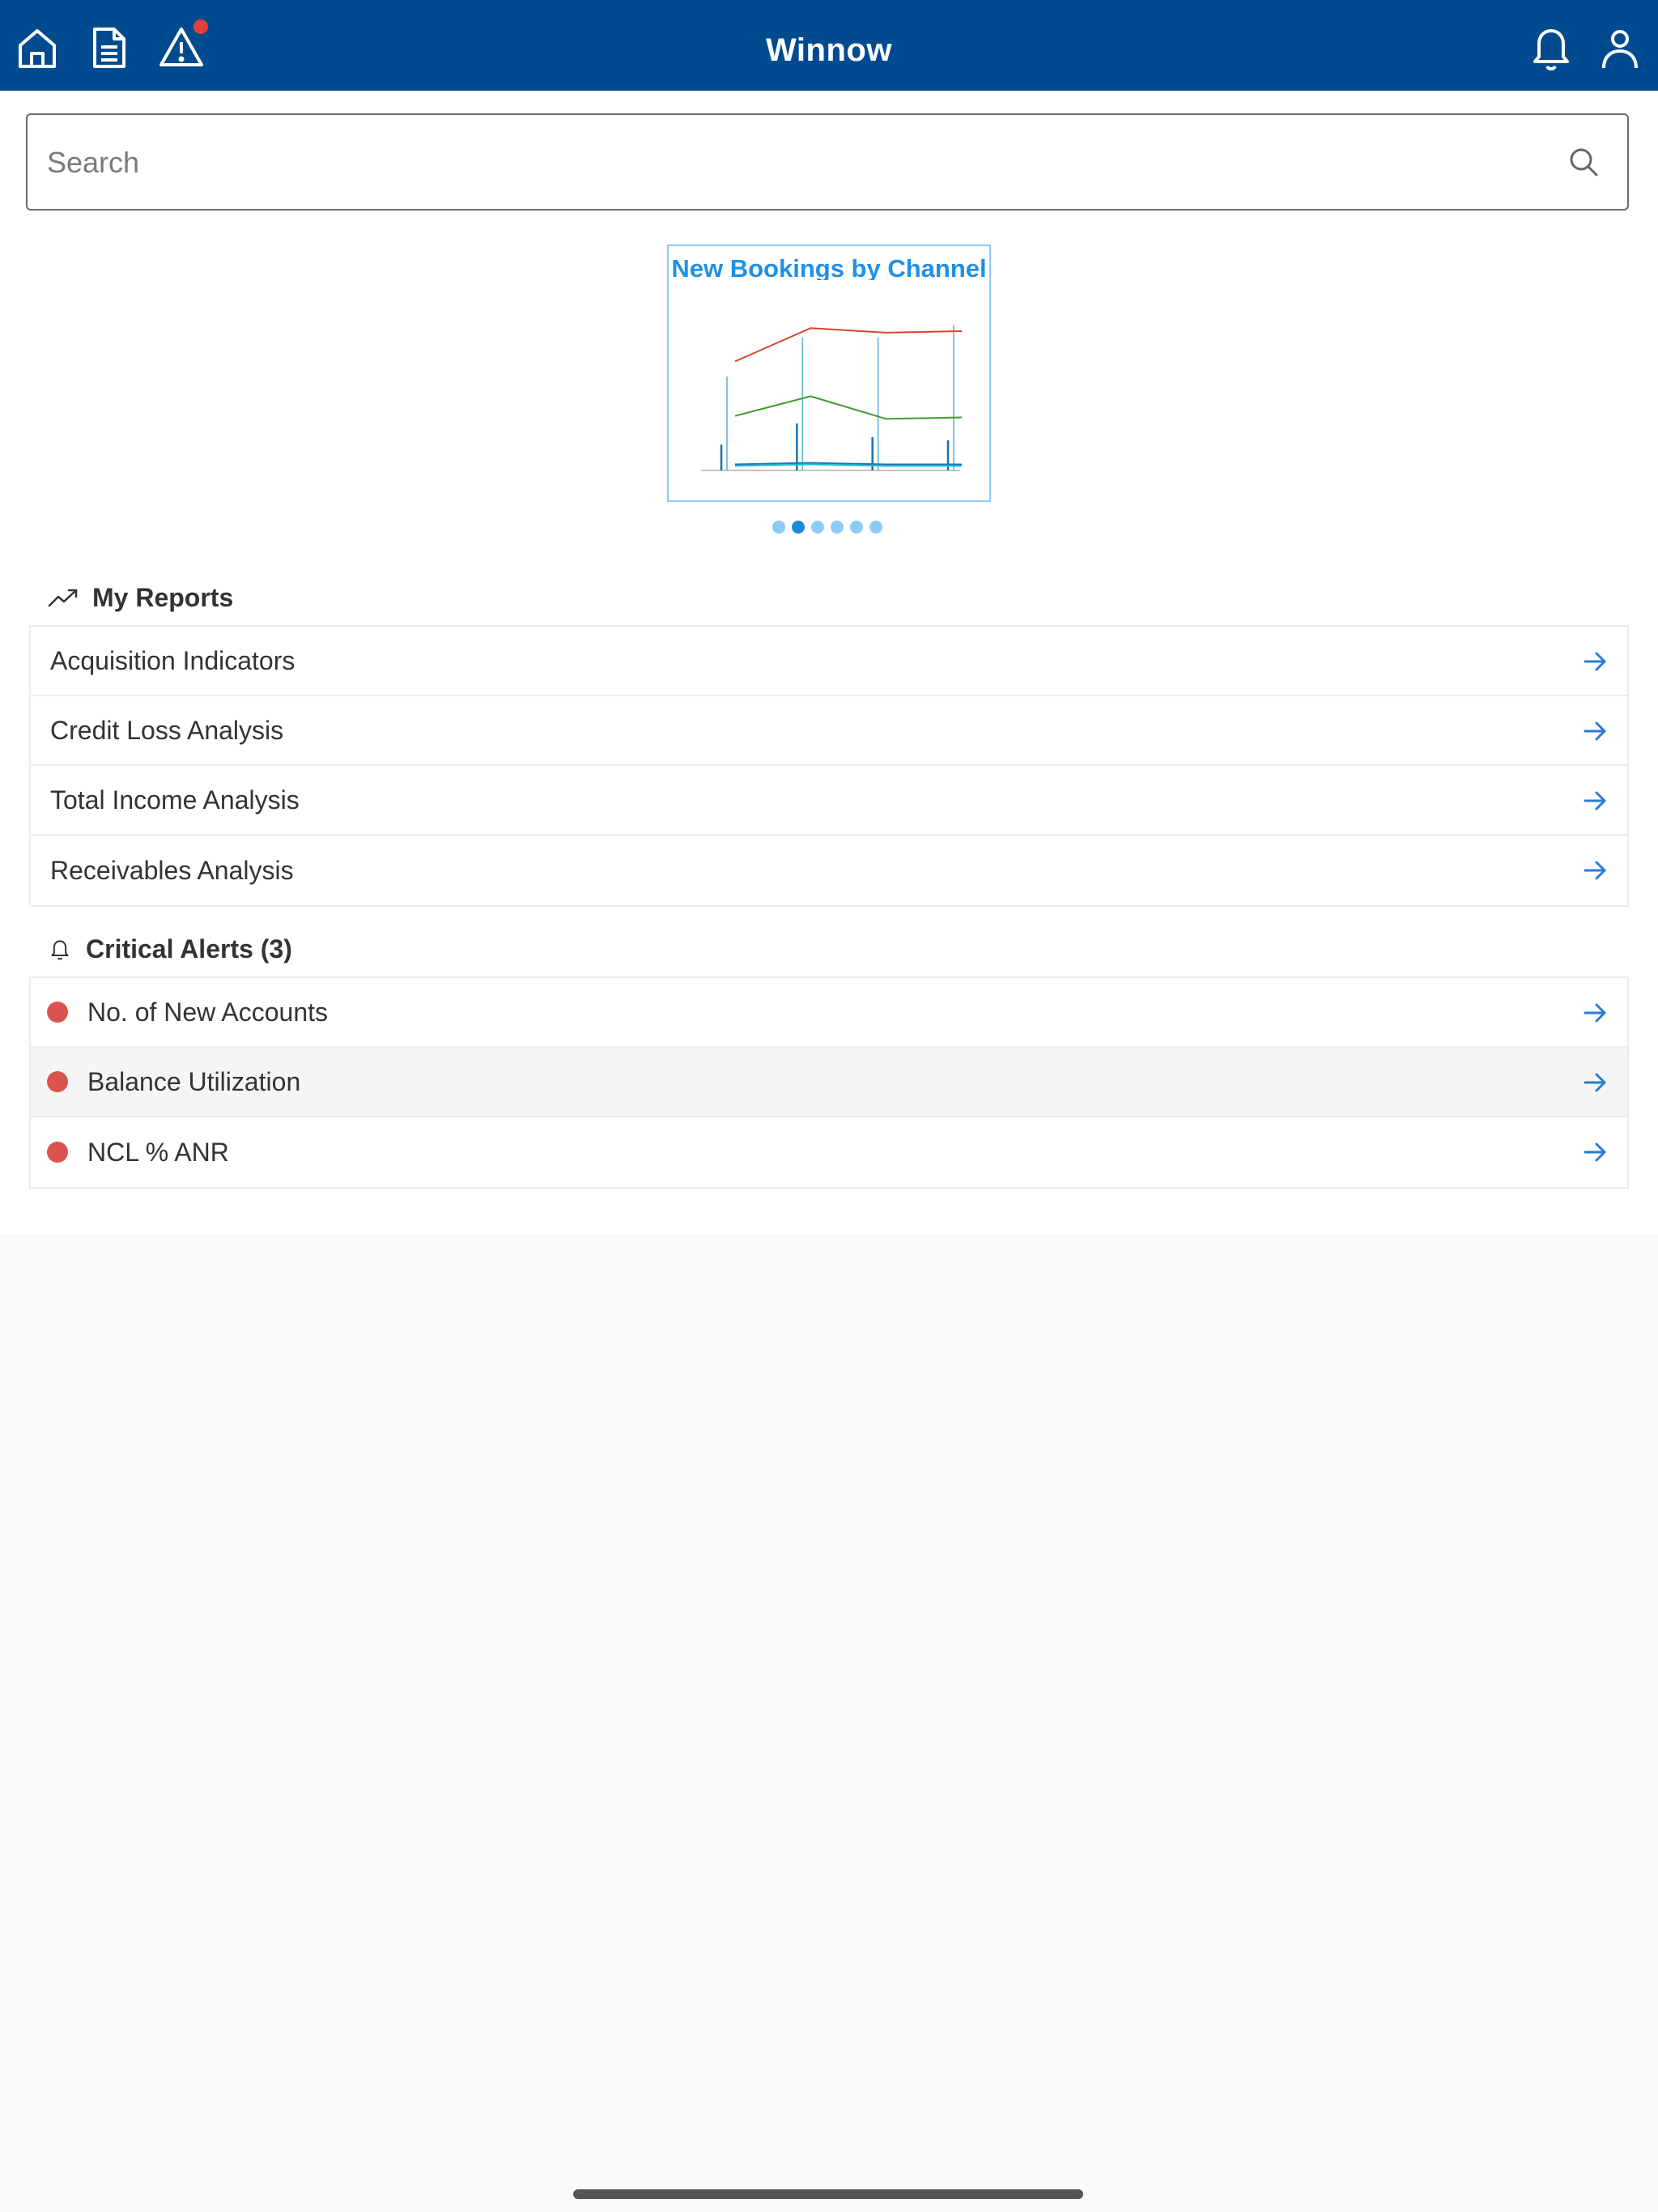  What do you see at coordinates (829, 1013) in the screenshot?
I see `alert-item-new-accounts: No. of New Accounts` at bounding box center [829, 1013].